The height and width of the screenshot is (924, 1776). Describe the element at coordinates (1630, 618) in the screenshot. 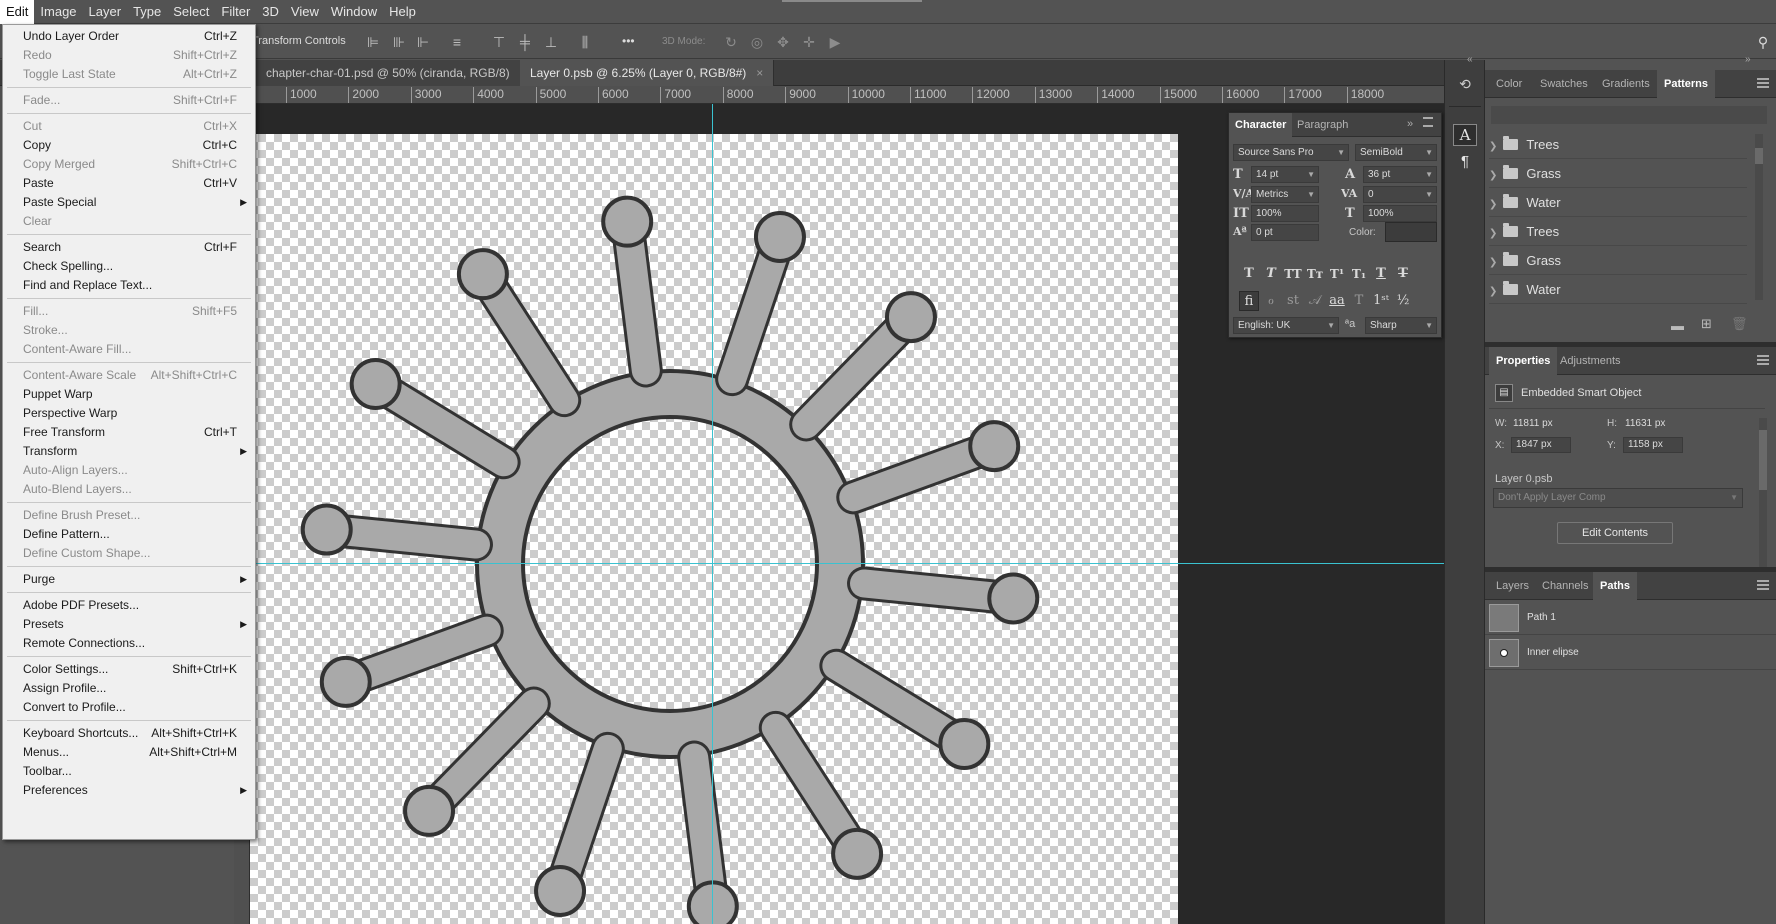

I see `path-row: Path 1` at that location.